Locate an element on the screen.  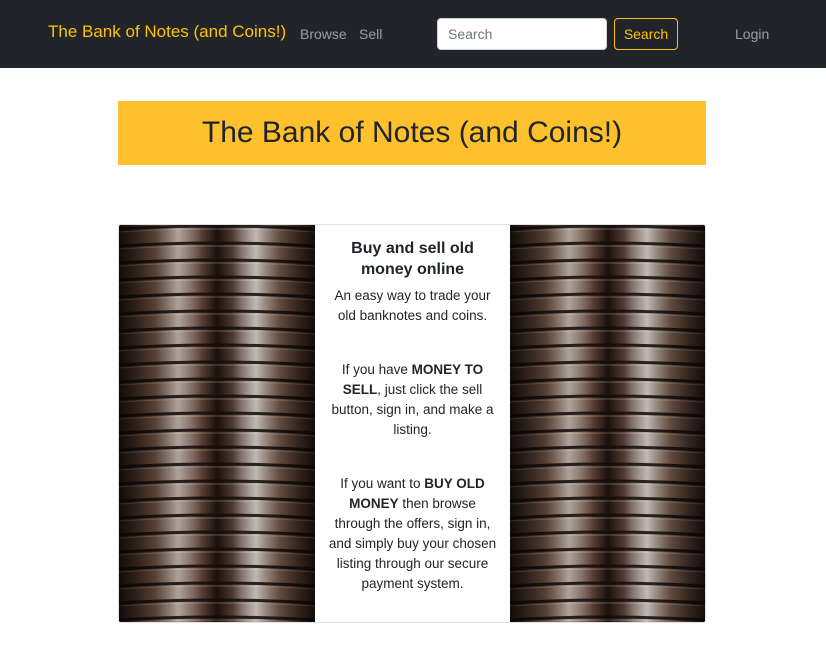
card-heading: Buy and sell old money online is located at coordinates (412, 259).